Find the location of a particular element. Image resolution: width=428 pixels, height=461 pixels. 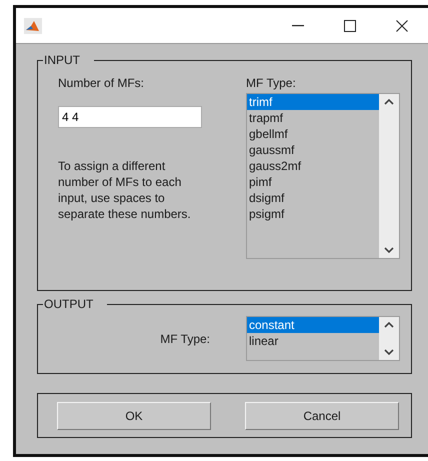

list-item: constant is located at coordinates (313, 325).